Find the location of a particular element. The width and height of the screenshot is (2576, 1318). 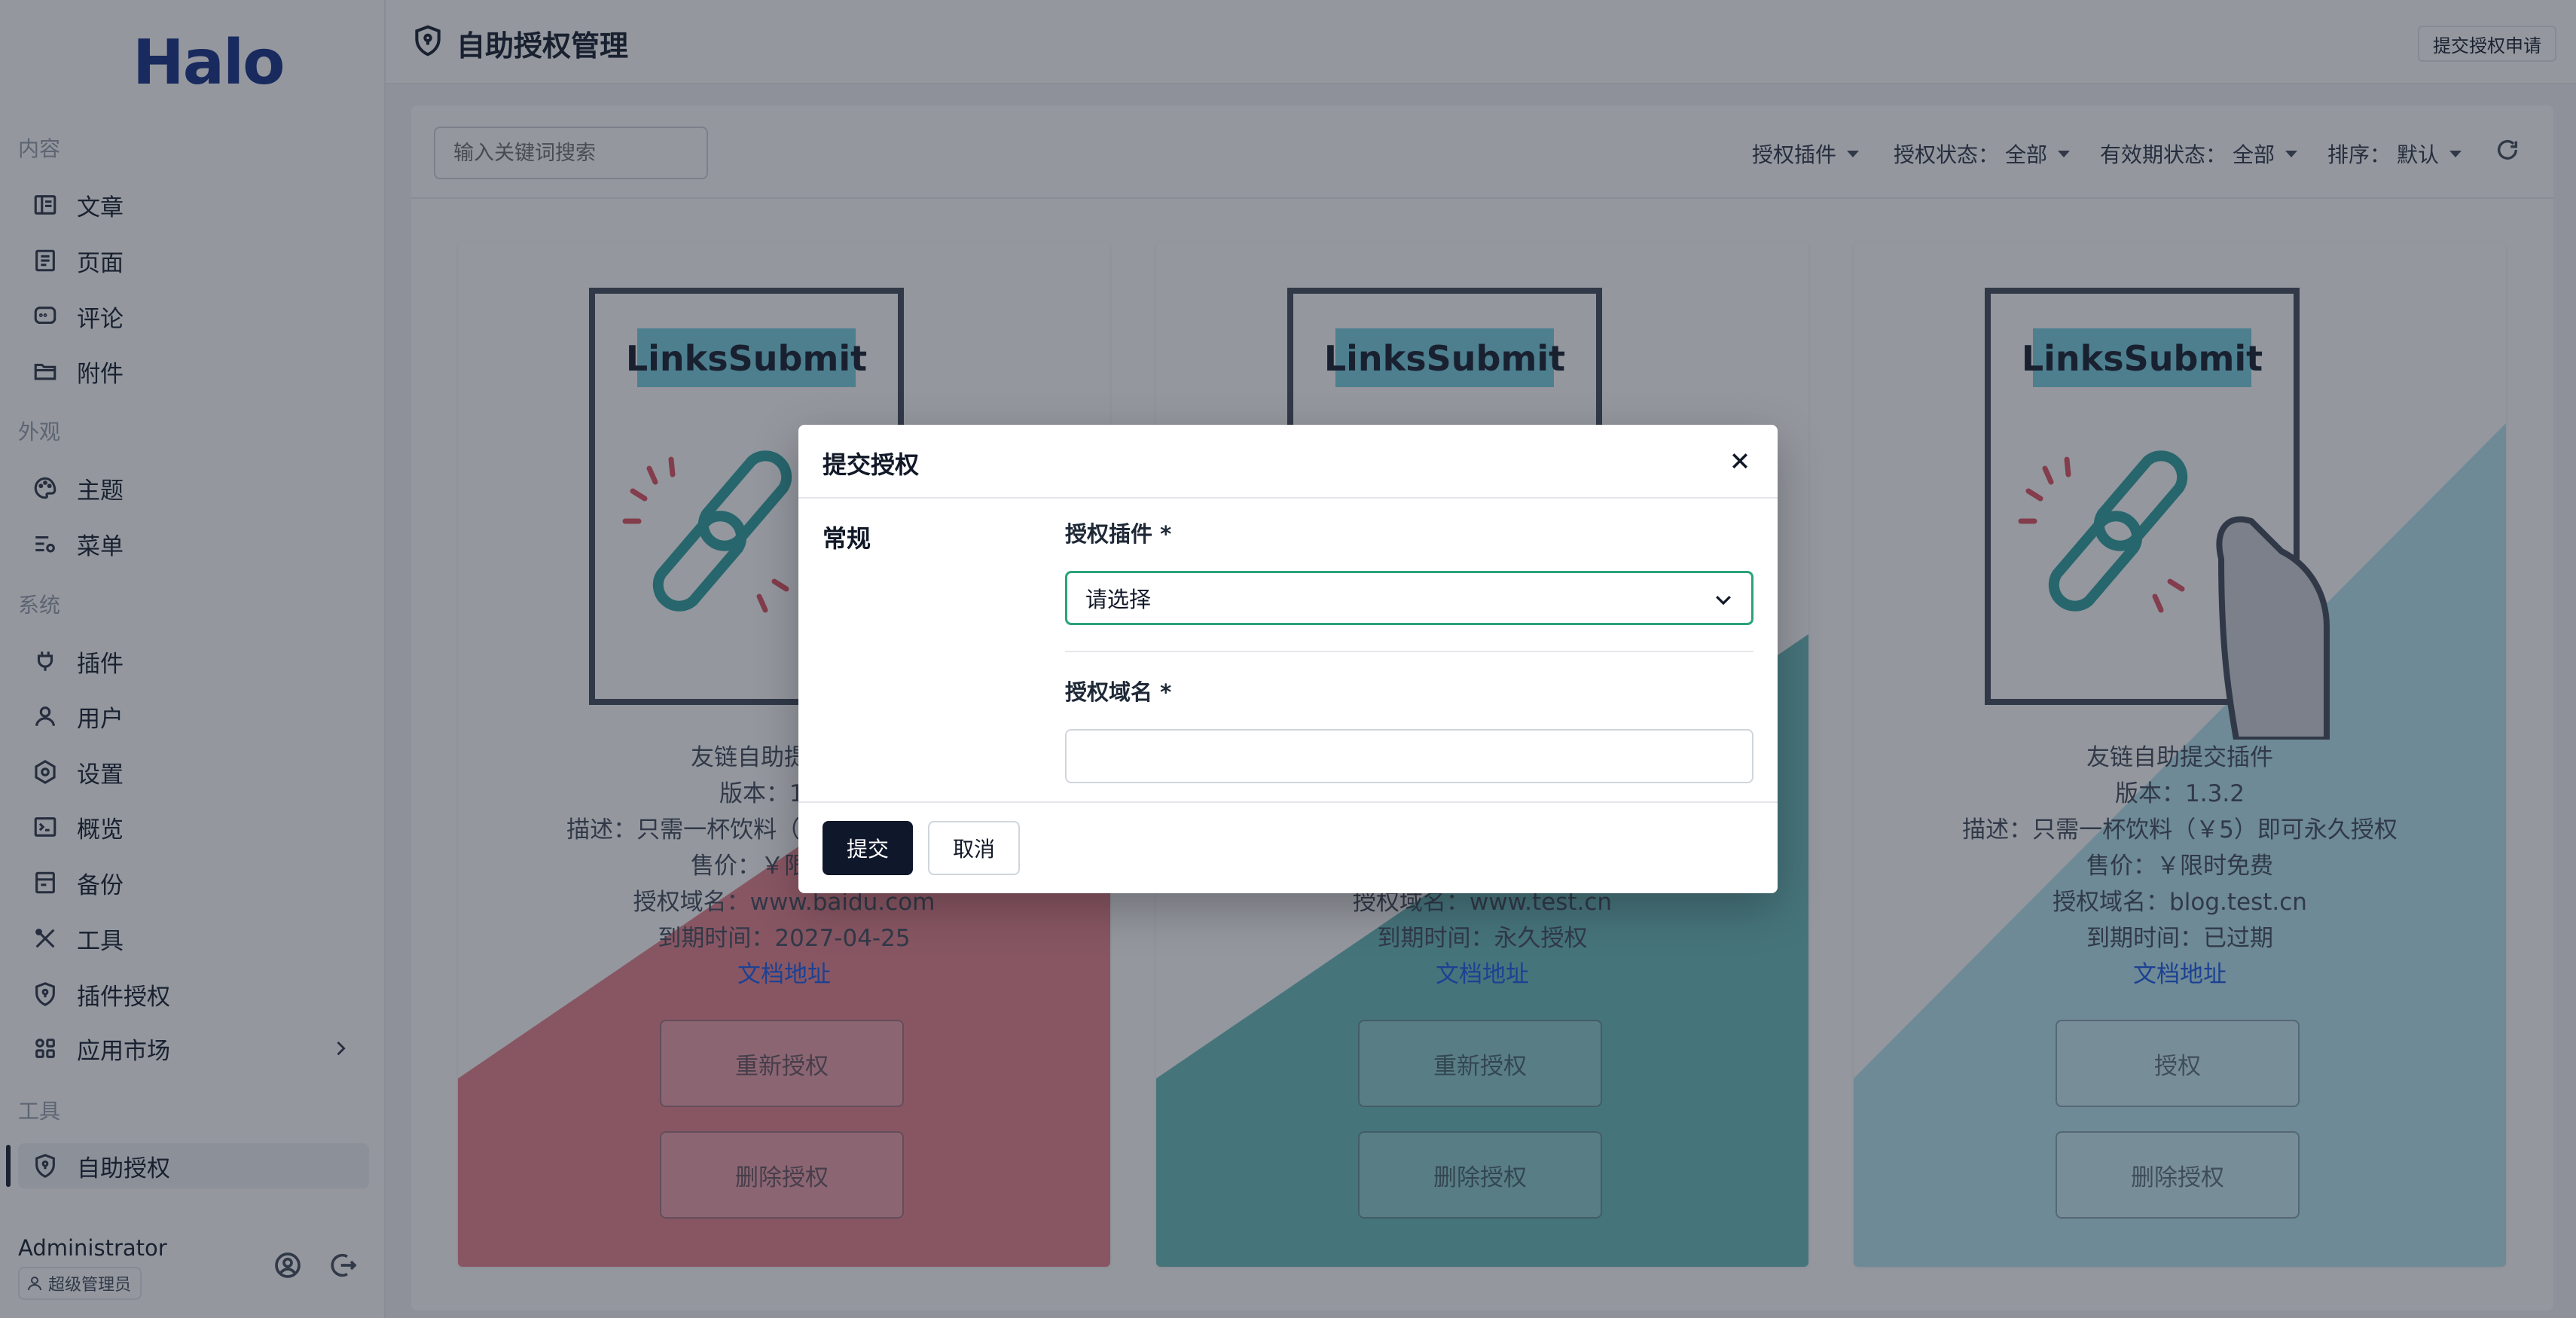

plugin-select: 请选择 is located at coordinates (1409, 598).